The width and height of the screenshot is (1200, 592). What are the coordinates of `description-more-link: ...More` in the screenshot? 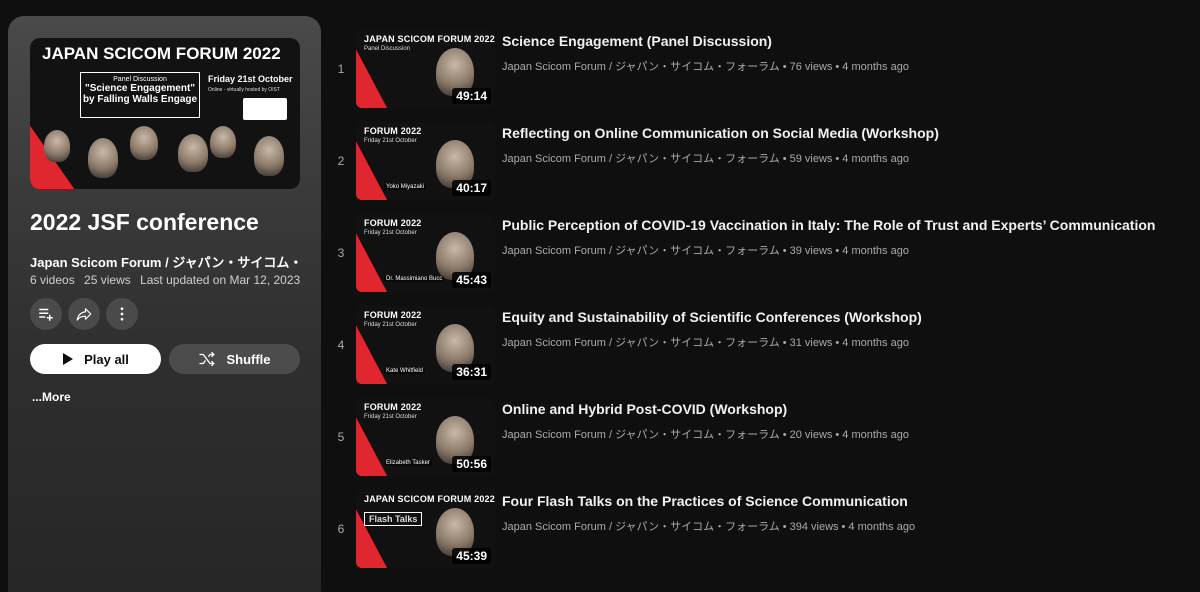 It's located at (51, 397).